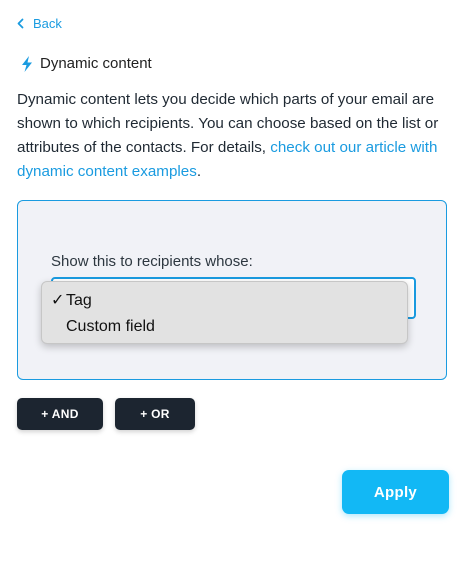 This screenshot has width=463, height=566. I want to click on page-title-text: Dynamic content, so click(96, 63).